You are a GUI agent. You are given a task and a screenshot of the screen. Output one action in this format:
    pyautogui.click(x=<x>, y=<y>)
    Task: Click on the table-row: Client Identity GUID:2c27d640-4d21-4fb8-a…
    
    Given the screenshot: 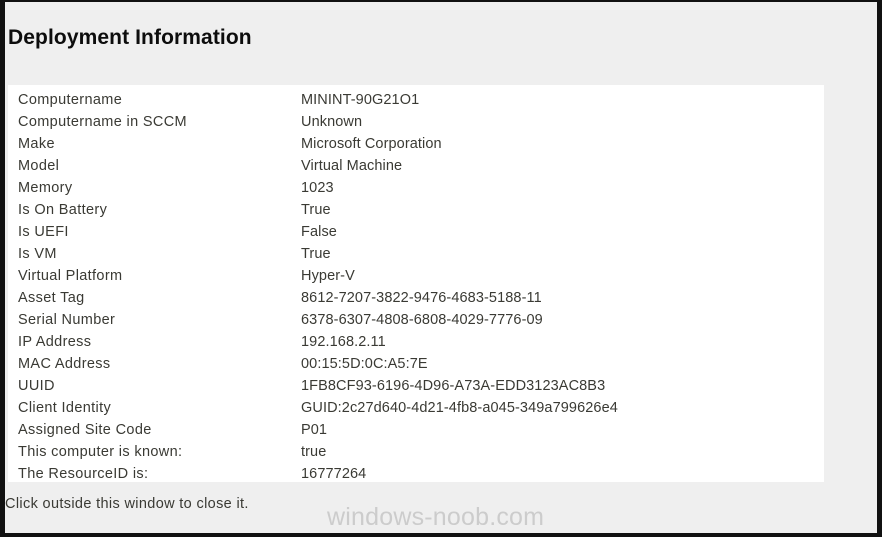 What is the action you would take?
    pyautogui.click(x=416, y=408)
    